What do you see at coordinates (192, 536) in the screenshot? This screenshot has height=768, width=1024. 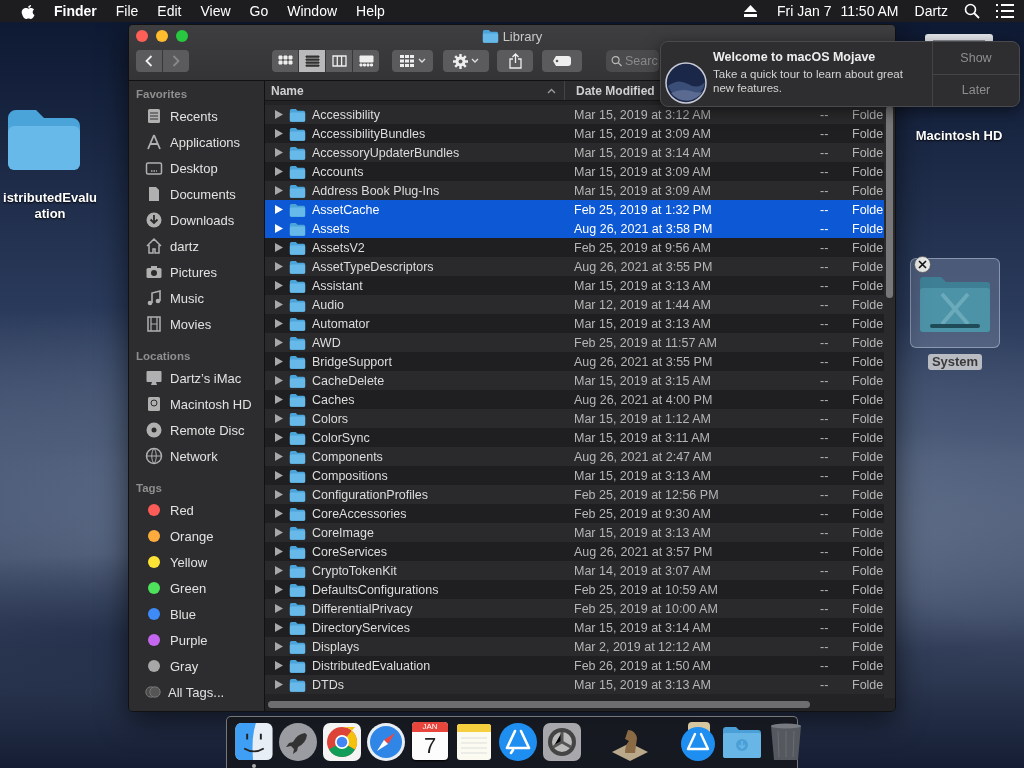 I see `sidebar-item: Orange` at bounding box center [192, 536].